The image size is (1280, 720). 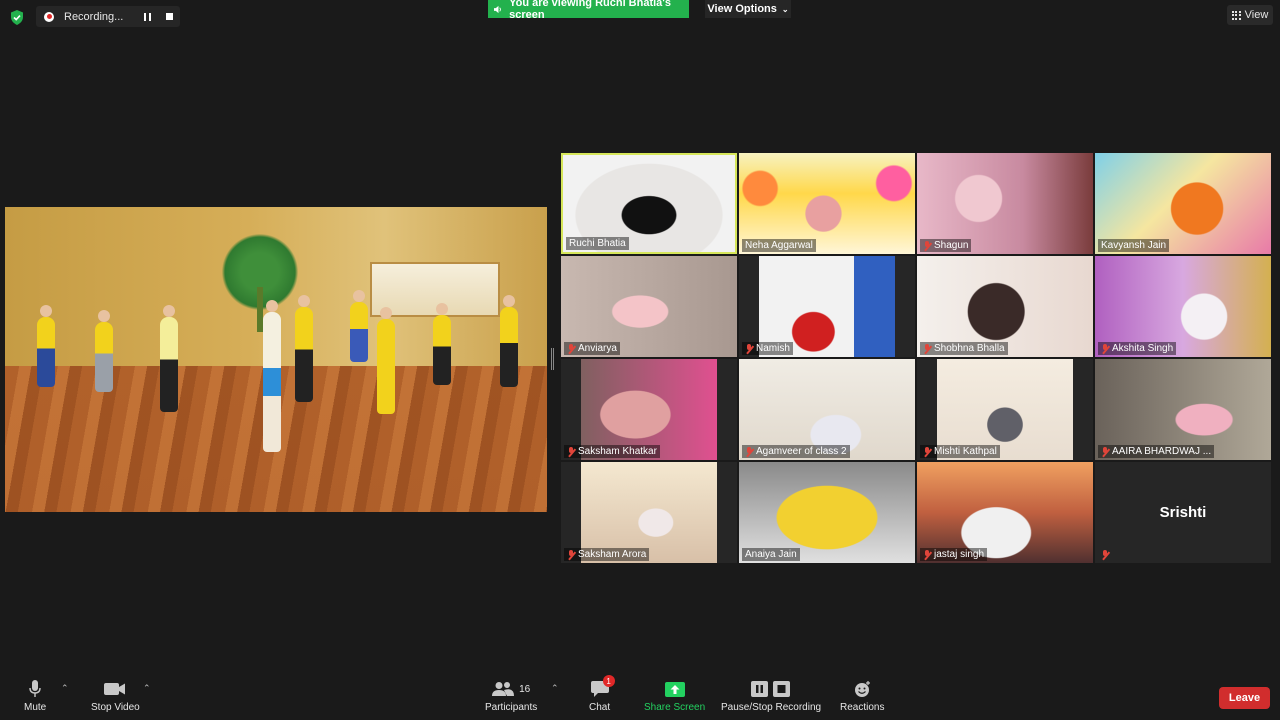 I want to click on participant-tile: jastaj singh, so click(x=1005, y=512).